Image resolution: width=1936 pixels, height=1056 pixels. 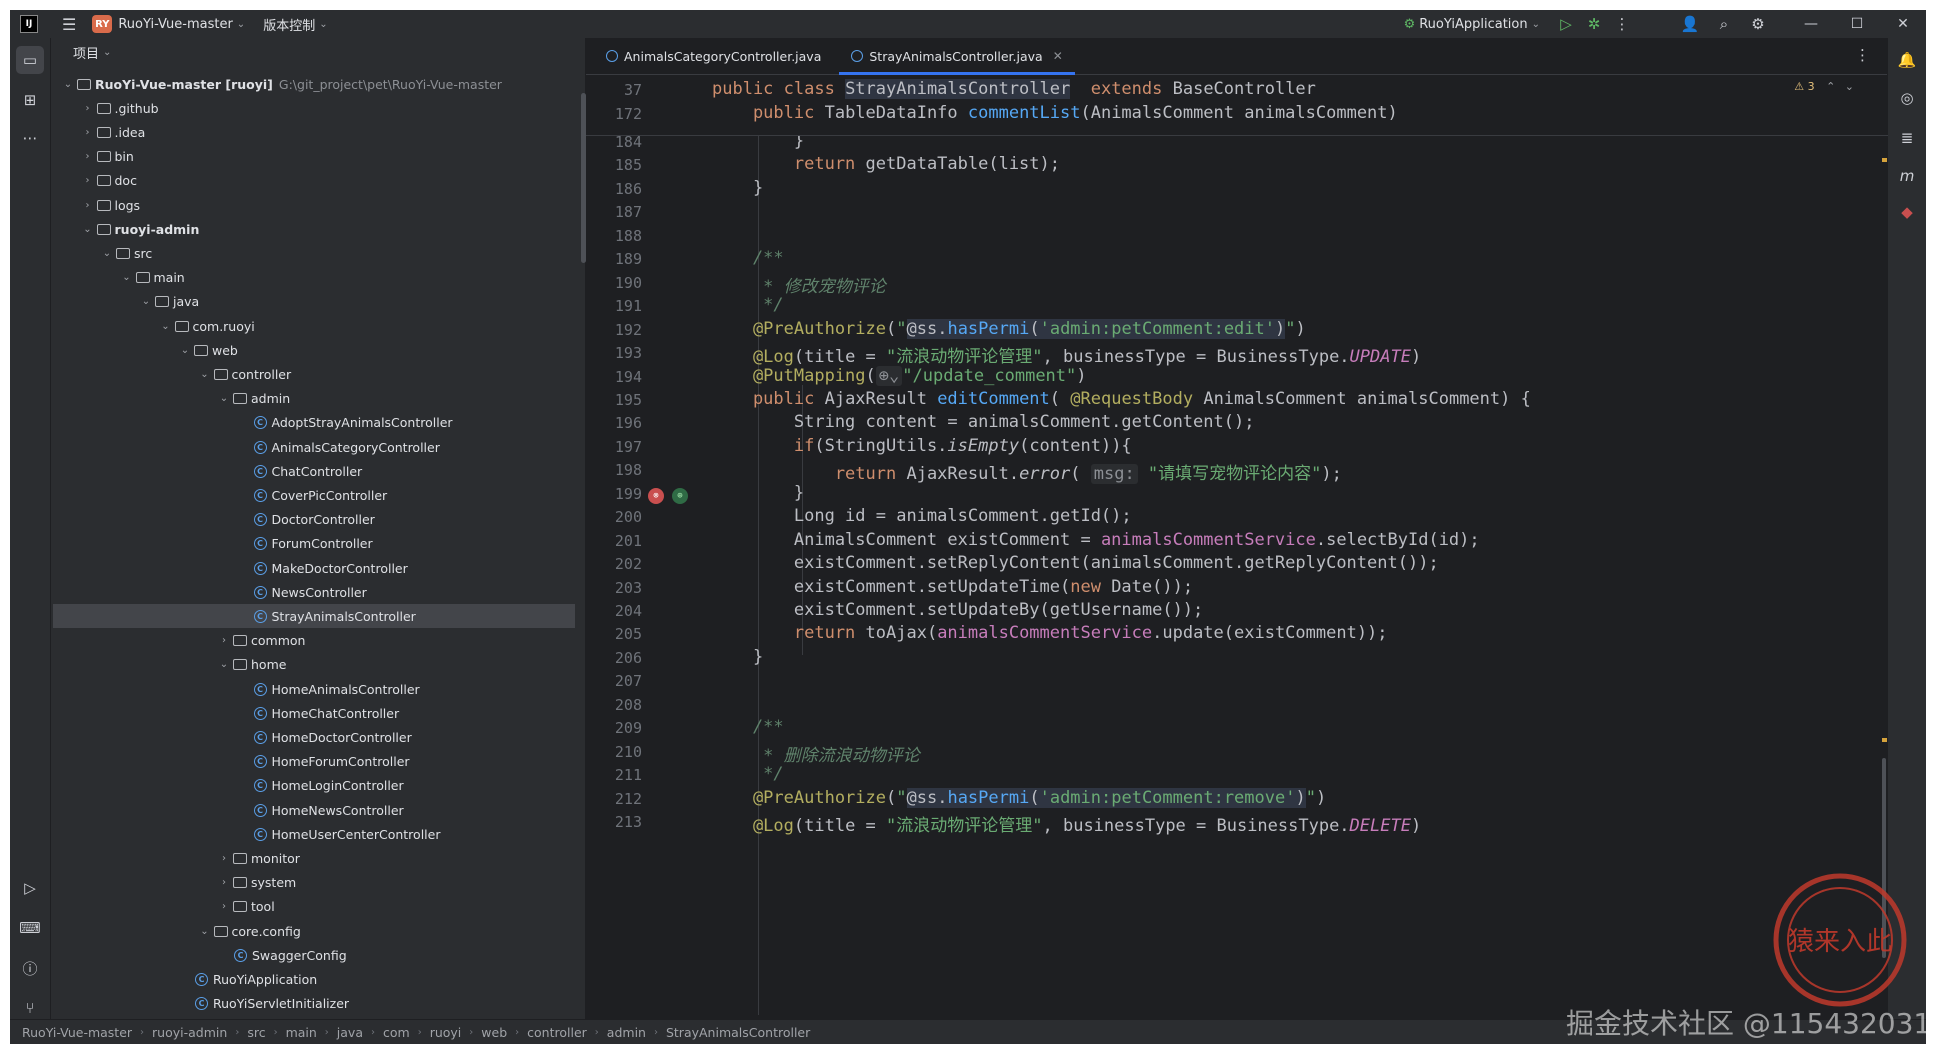 What do you see at coordinates (386, 1032) in the screenshot?
I see `breadcrumb-item: › com` at bounding box center [386, 1032].